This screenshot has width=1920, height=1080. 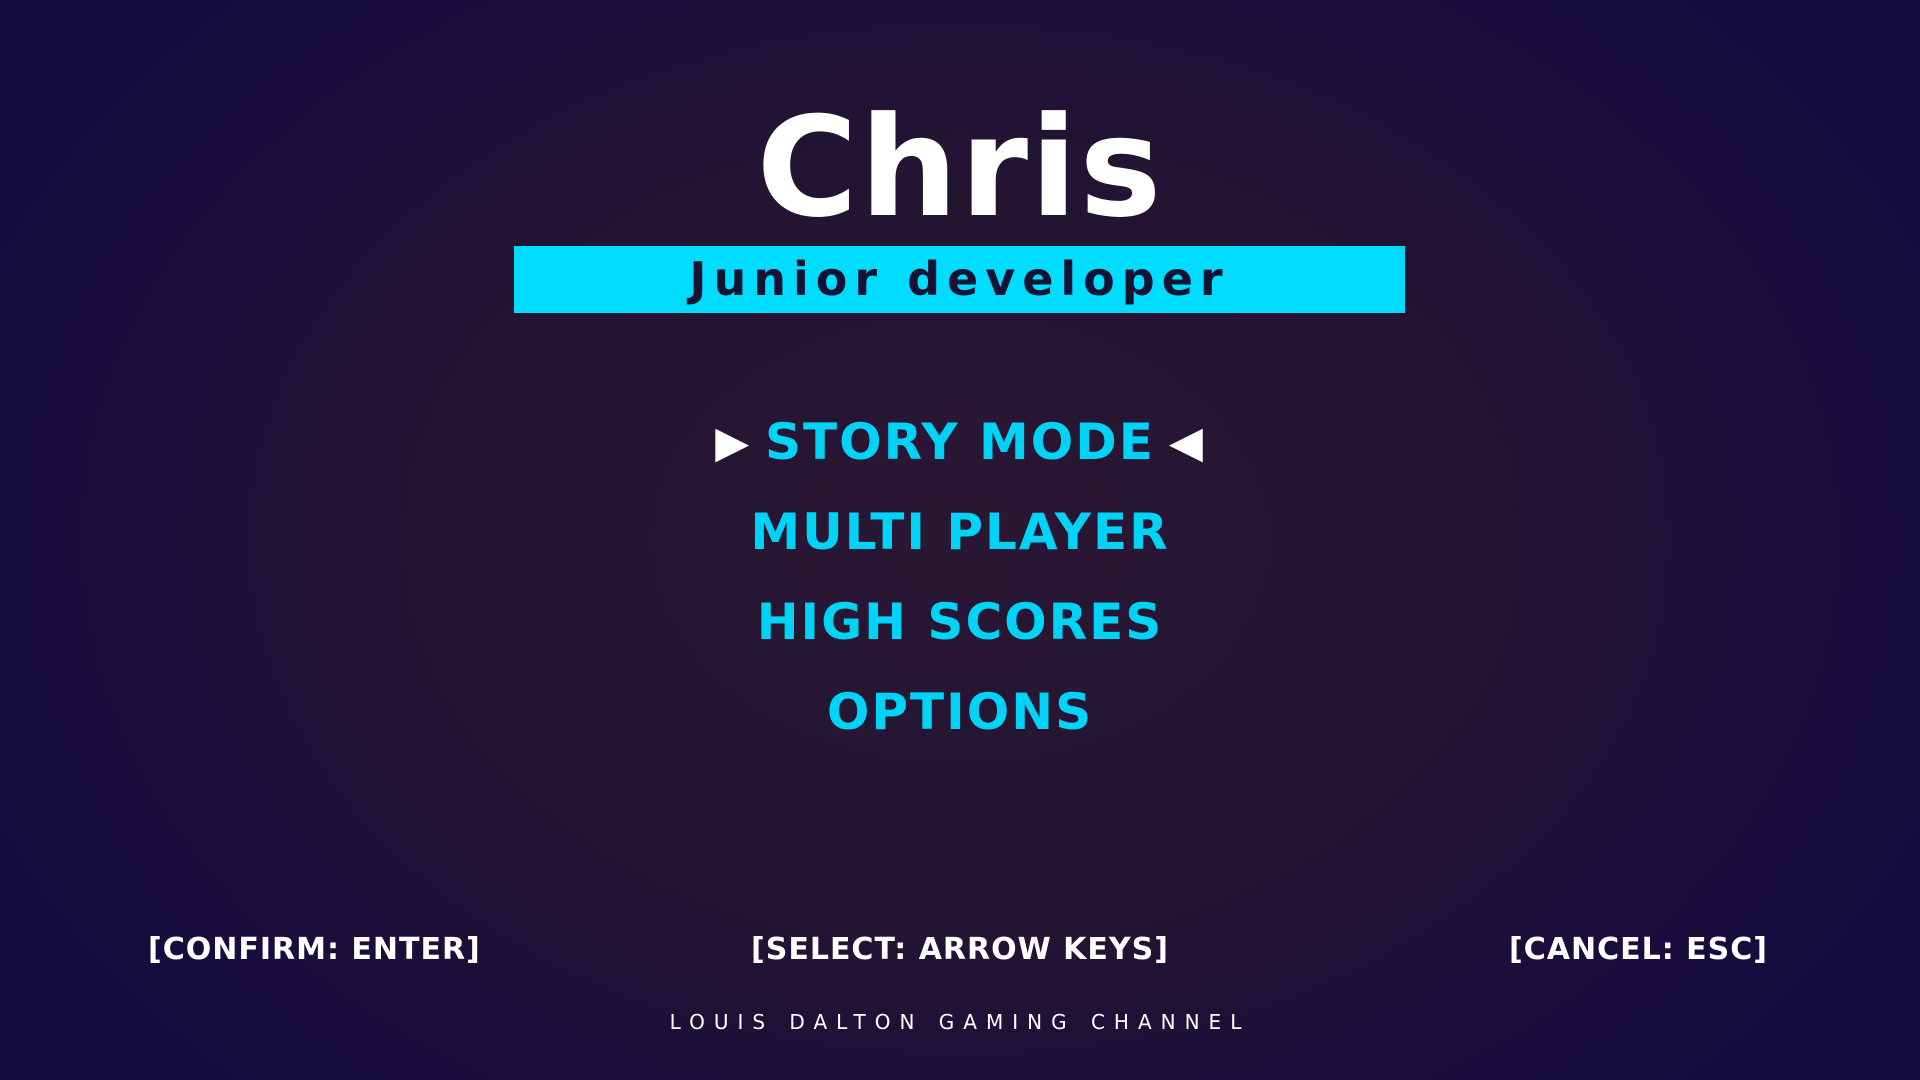 I want to click on selector-right-arrow-icon: ▶, so click(x=733, y=442).